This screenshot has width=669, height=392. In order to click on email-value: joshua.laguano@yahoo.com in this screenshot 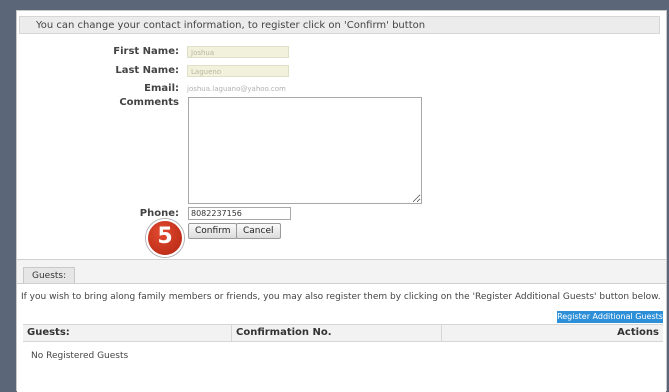, I will do `click(236, 89)`.